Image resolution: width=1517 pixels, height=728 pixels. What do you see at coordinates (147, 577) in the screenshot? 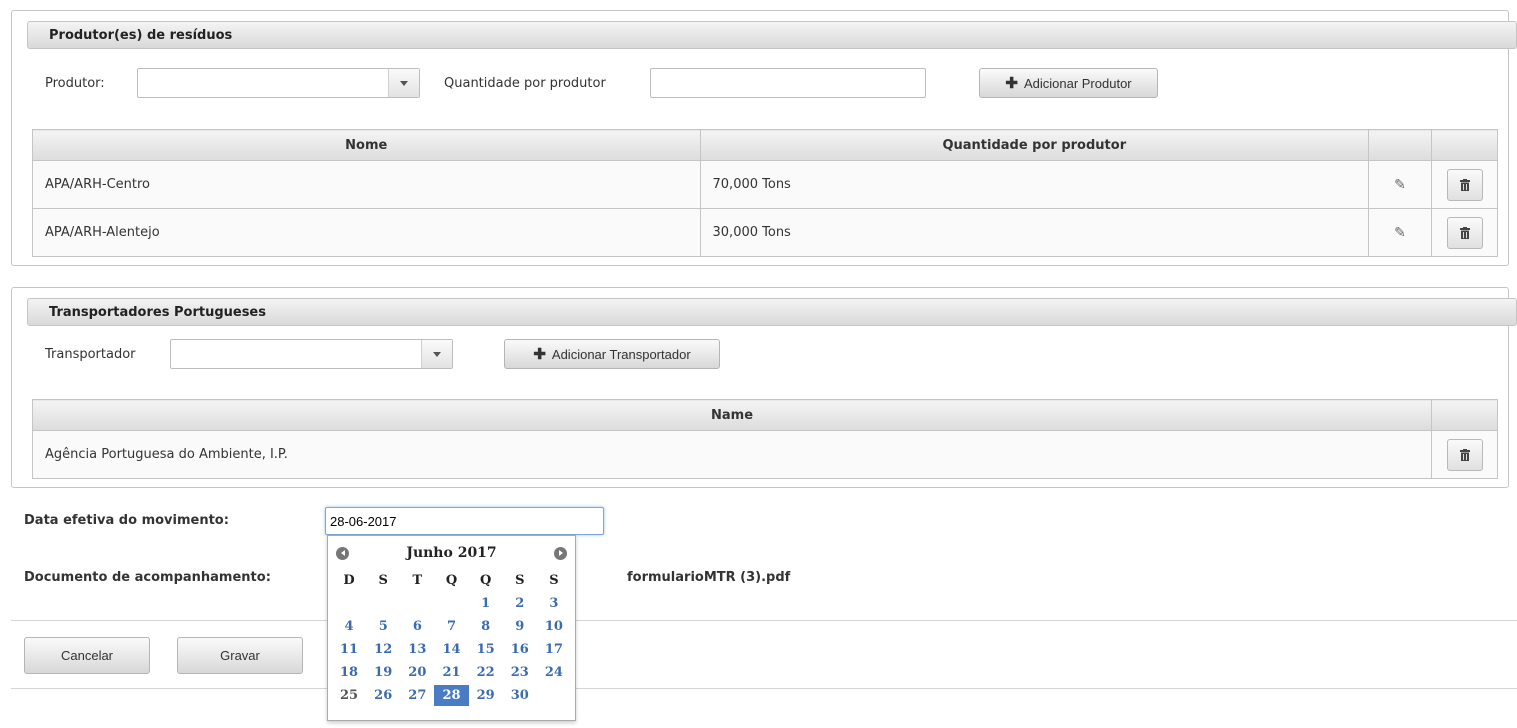
I see `documento-label: Documento de acompanhamento:` at bounding box center [147, 577].